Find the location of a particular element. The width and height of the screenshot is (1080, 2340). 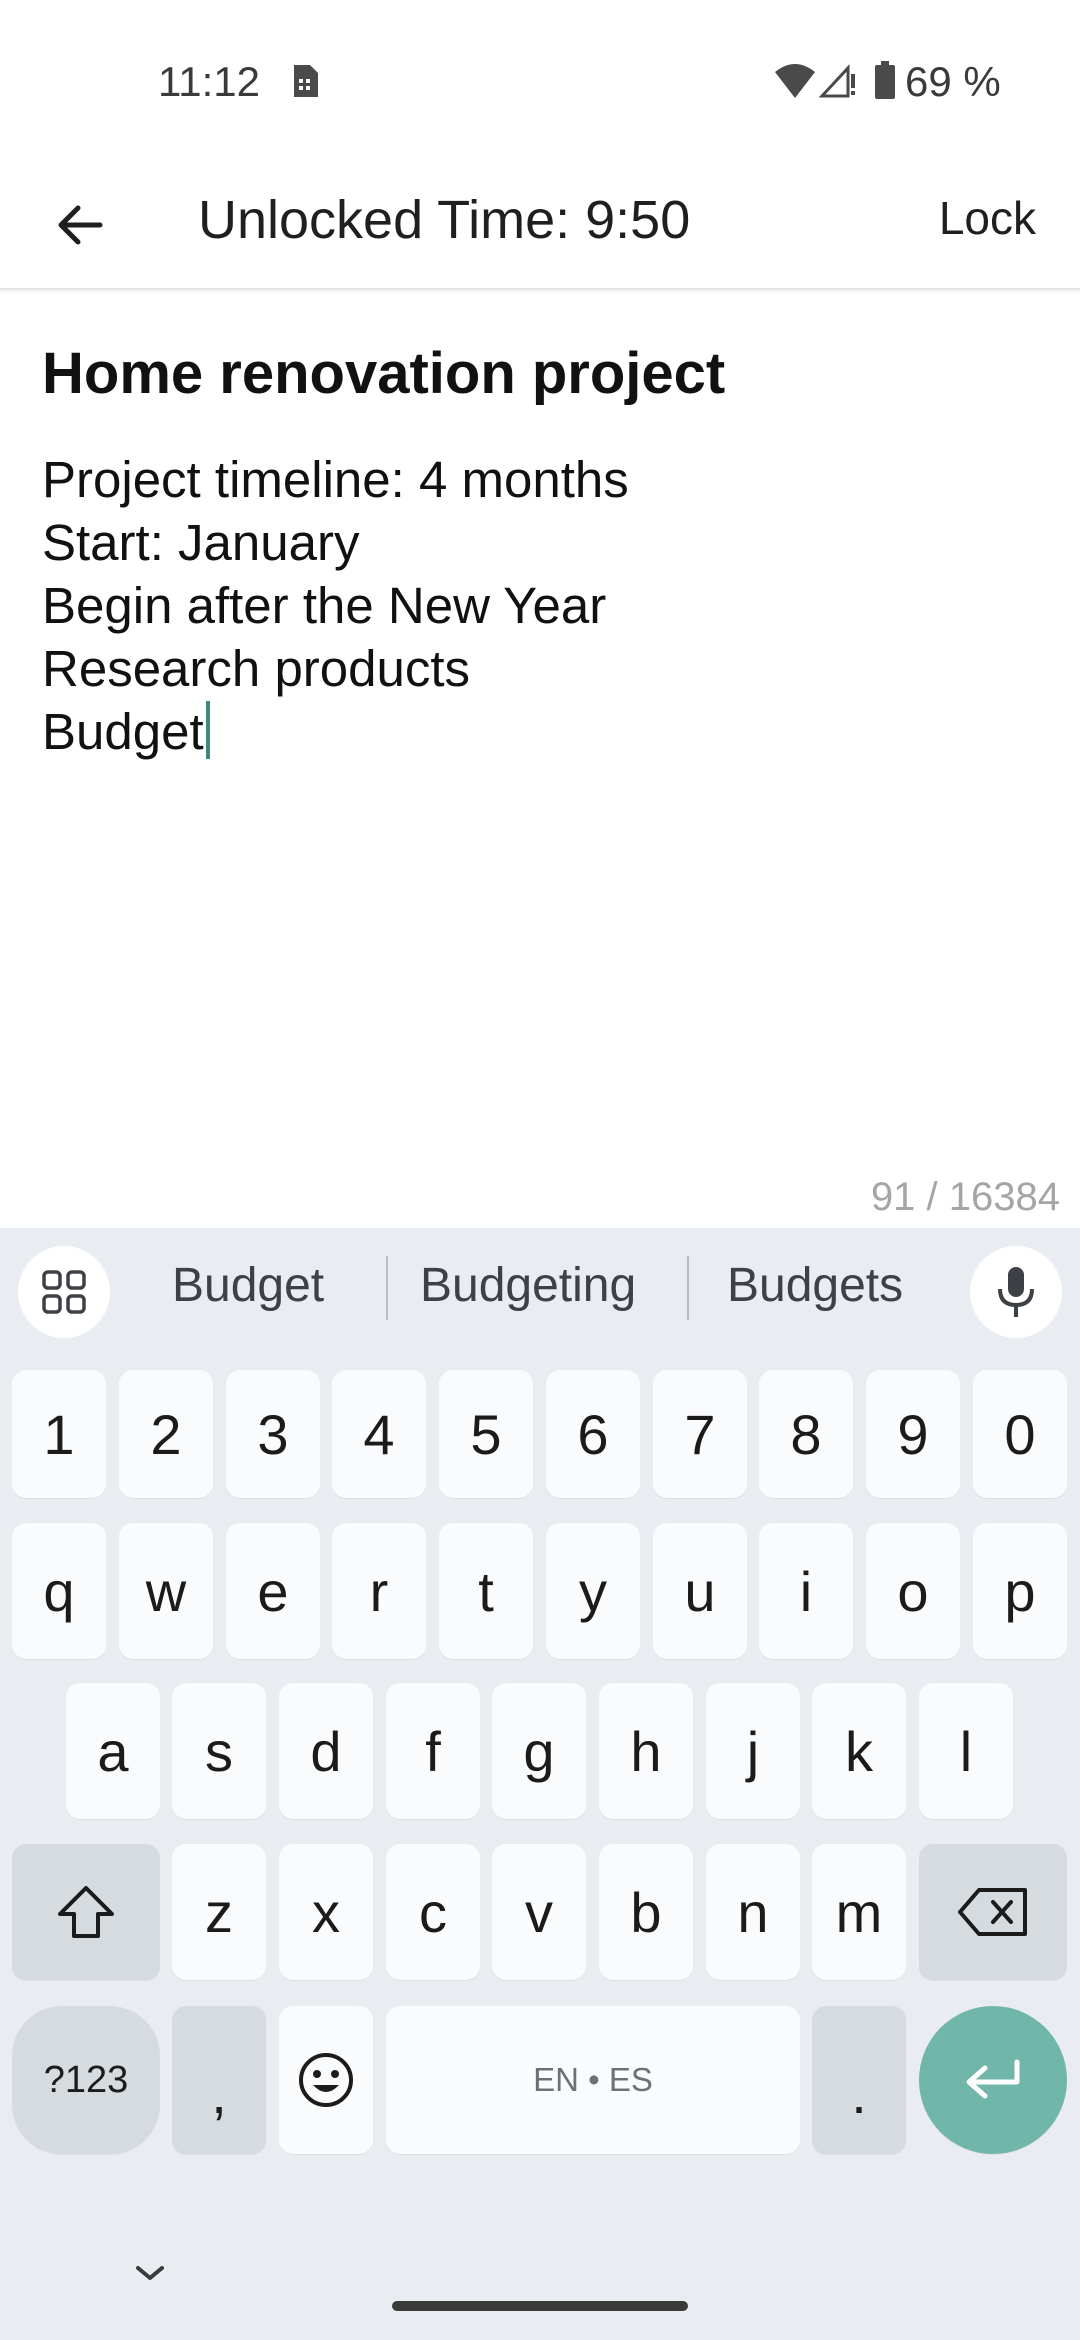

key-l: l is located at coordinates (966, 1751).